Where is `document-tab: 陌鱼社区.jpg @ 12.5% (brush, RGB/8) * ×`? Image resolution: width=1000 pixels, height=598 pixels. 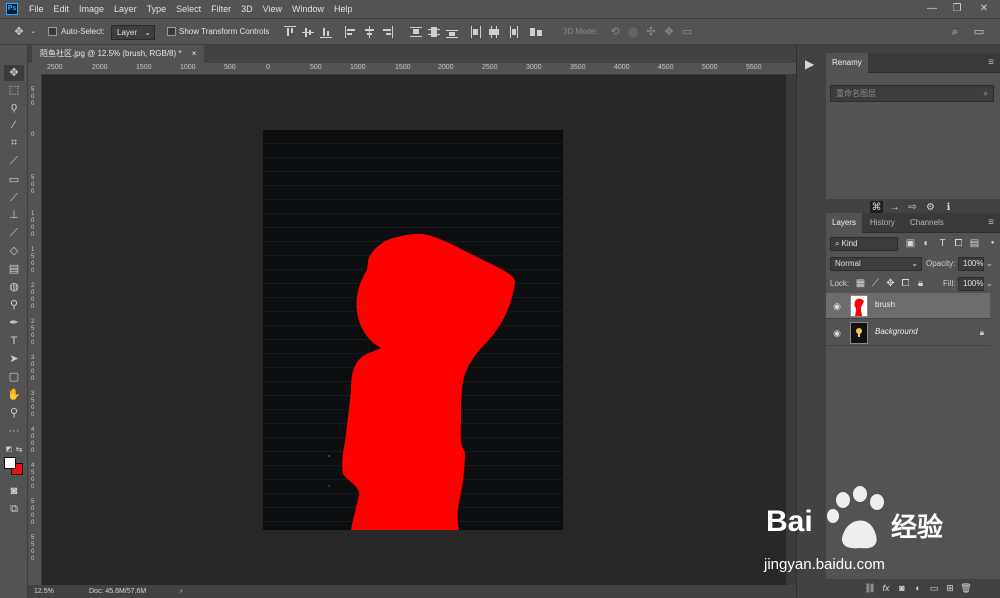
document-tab: 陌鱼社区.jpg @ 12.5% (brush, RGB/8) * × is located at coordinates (118, 54).